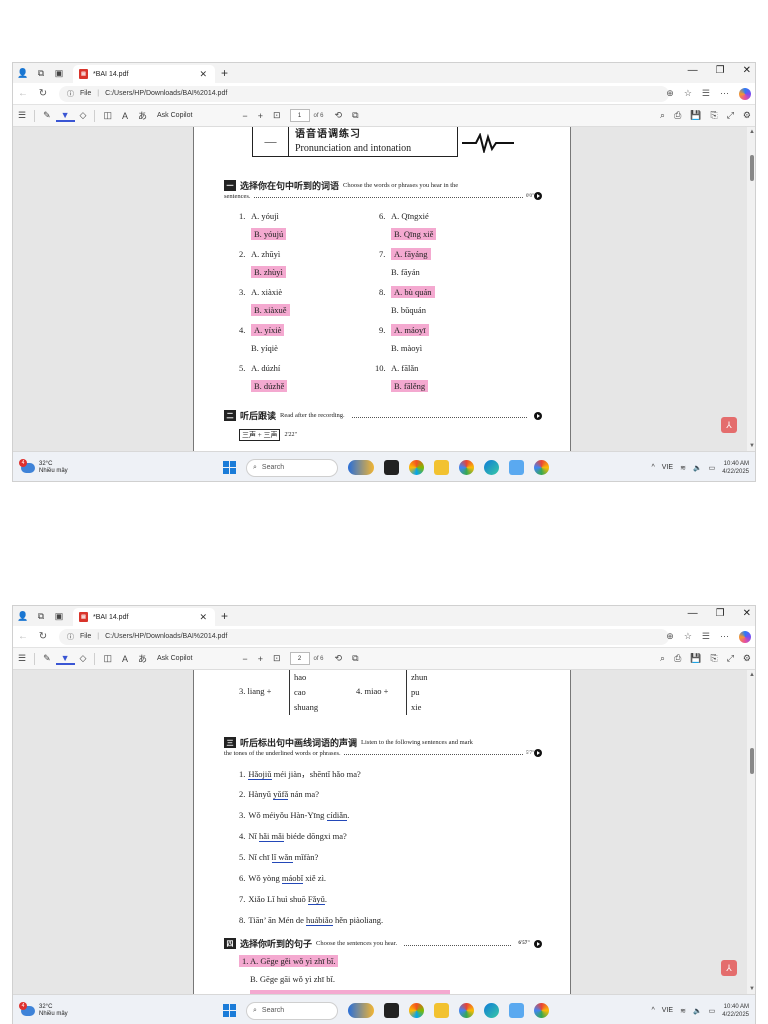 The image size is (768, 1024). What do you see at coordinates (667, 467) in the screenshot?
I see `language-indicator: VIE` at bounding box center [667, 467].